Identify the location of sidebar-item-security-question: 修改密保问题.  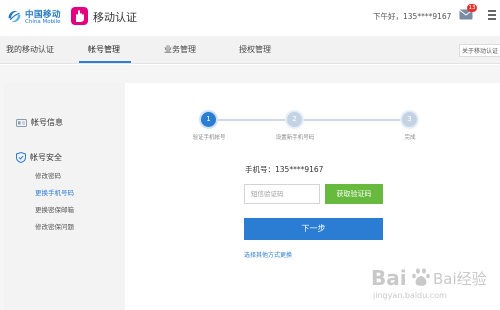
(54, 226).